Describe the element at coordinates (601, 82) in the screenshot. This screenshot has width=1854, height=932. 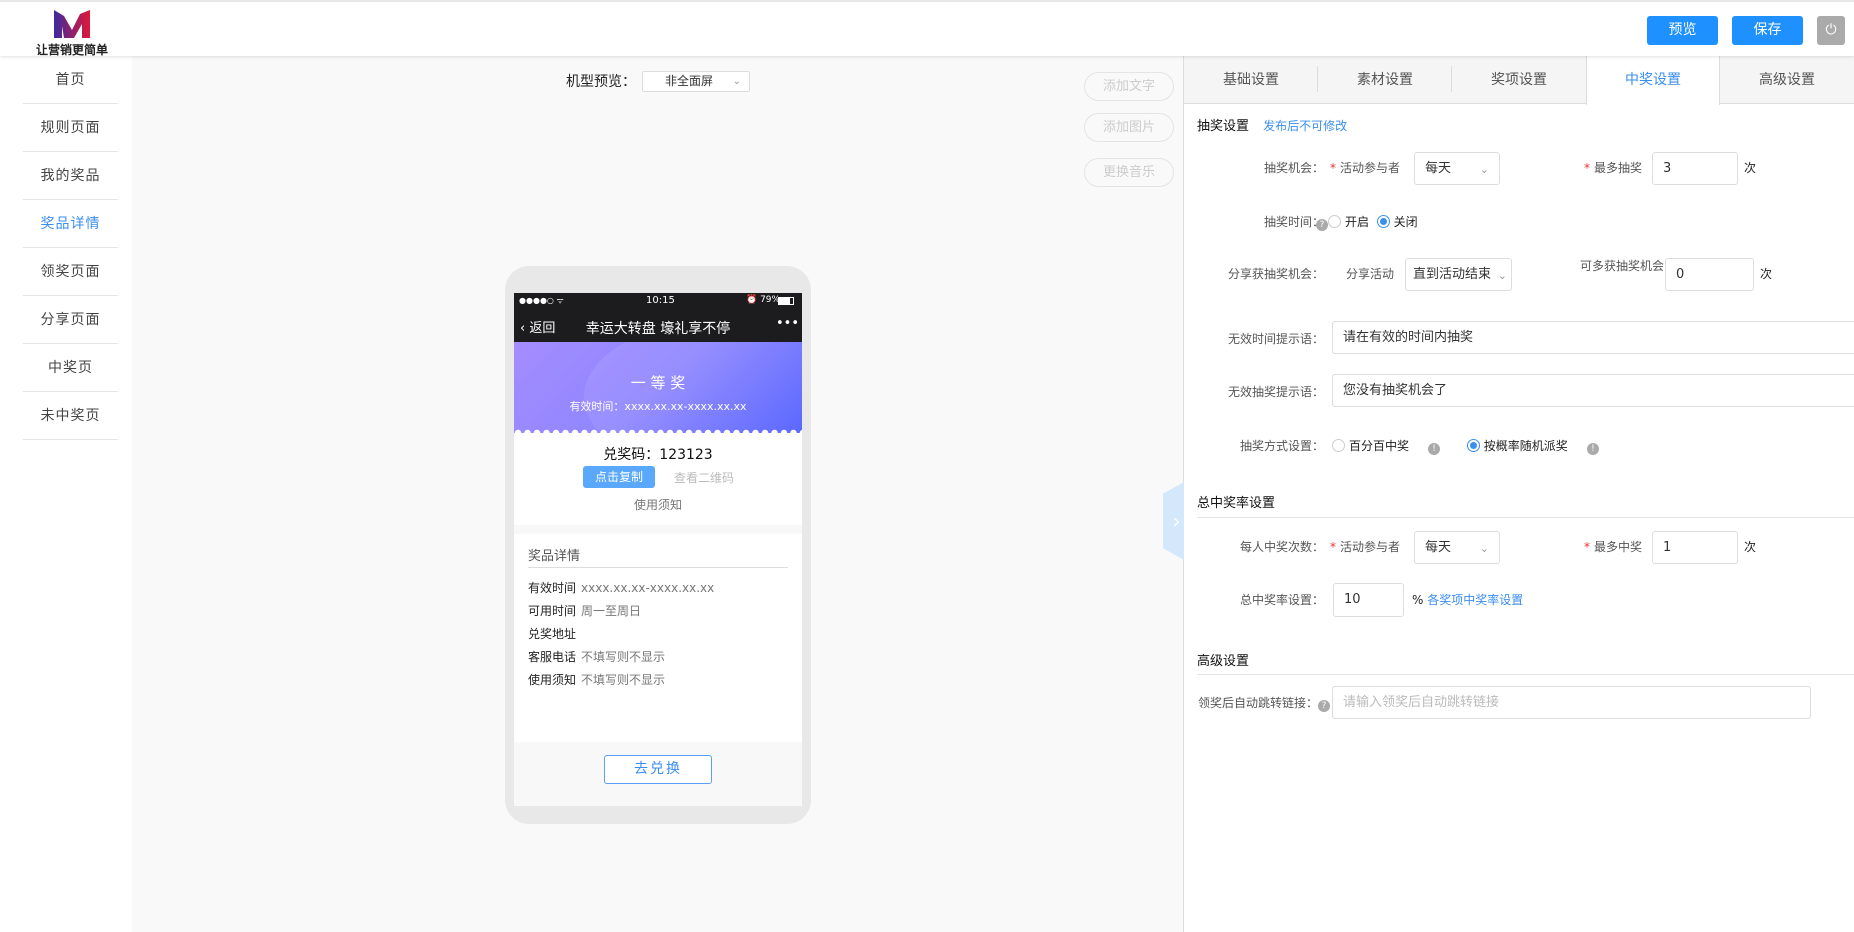
I see `device-preview-label: 机型预览：` at that location.